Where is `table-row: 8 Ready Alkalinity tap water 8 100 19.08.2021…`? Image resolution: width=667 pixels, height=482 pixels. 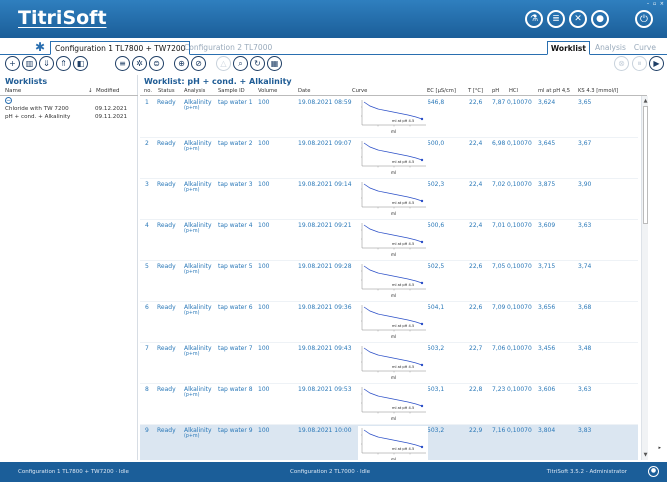
table-row: 8 Ready Alkalinity tap water 8 100 19.08.2021… is located at coordinates (389, 404).